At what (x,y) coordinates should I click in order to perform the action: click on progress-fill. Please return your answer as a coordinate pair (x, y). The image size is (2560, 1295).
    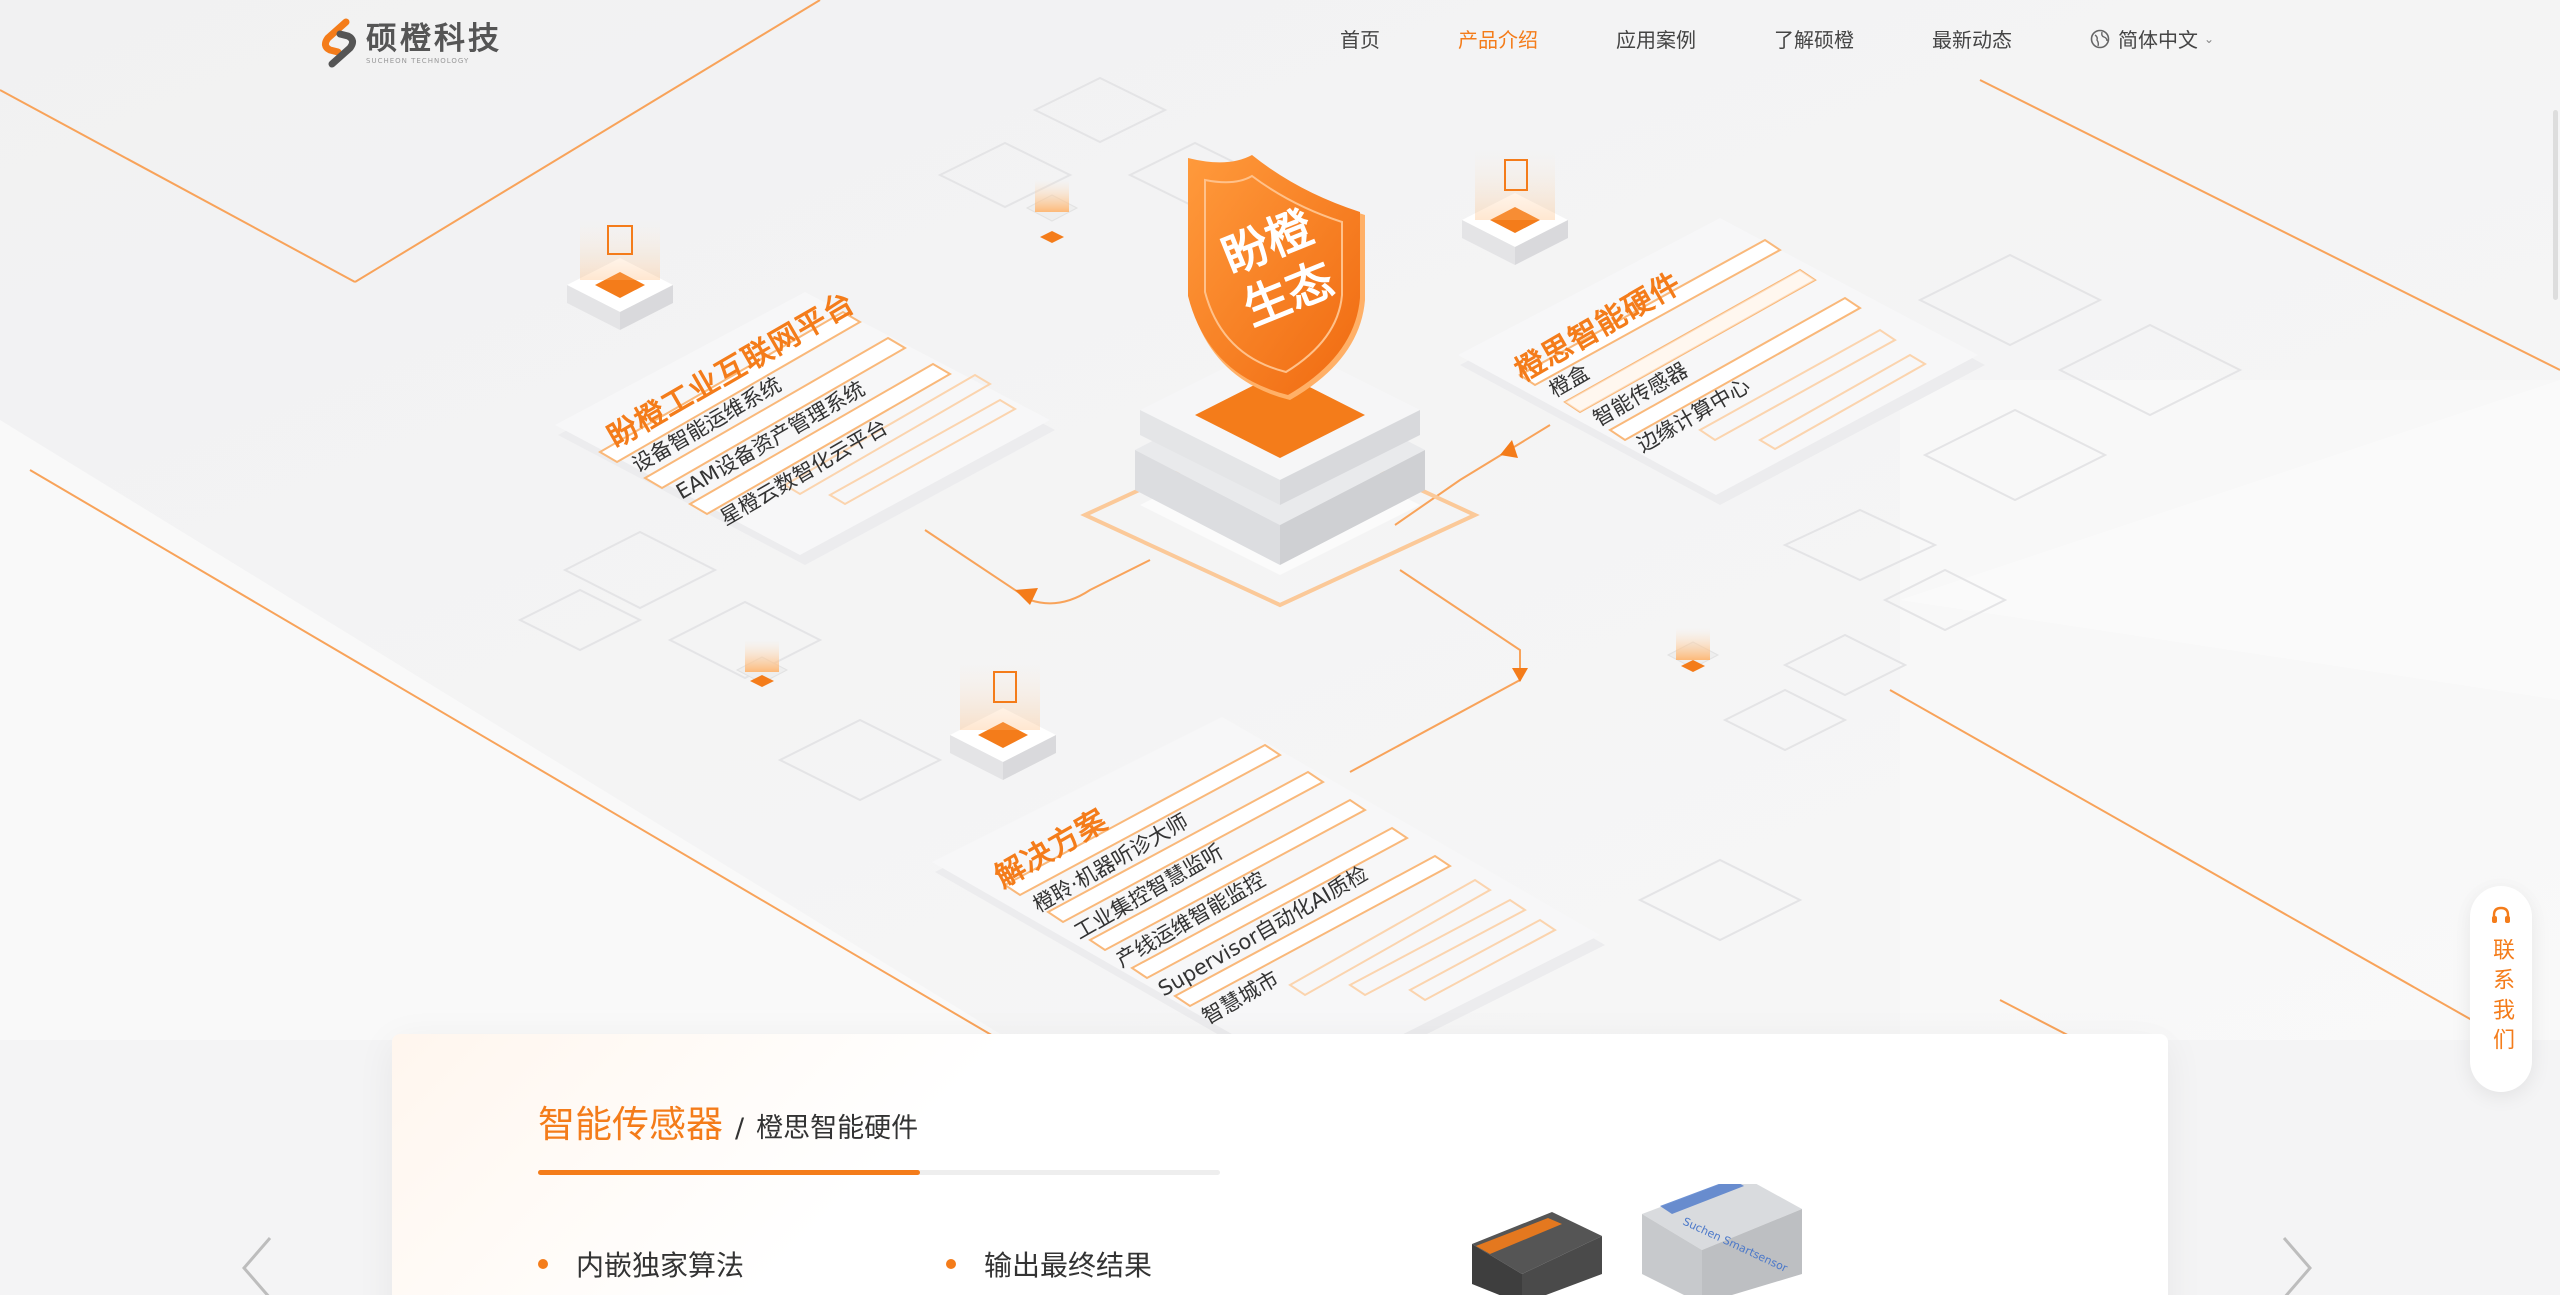
    Looking at the image, I should click on (729, 1172).